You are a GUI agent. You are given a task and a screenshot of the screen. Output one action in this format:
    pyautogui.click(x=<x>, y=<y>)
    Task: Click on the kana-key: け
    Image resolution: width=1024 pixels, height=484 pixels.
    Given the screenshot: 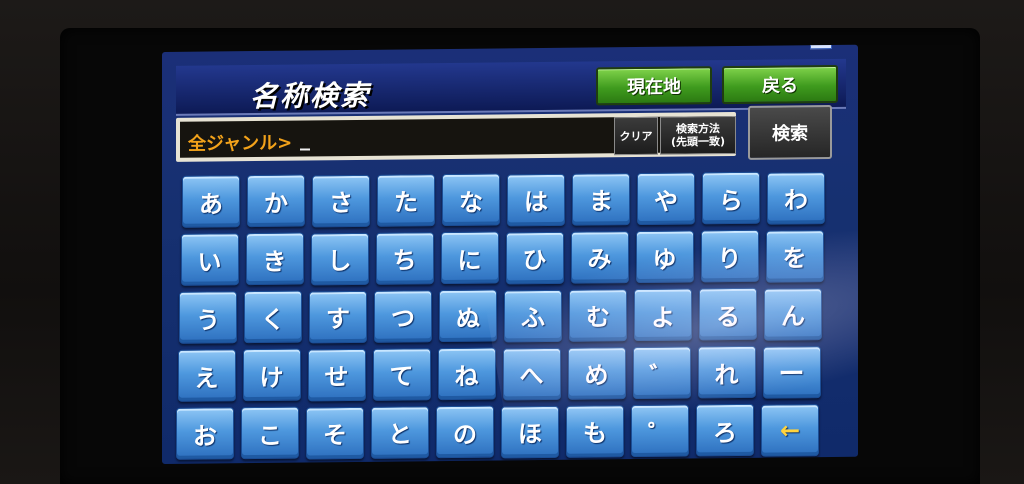 What is the action you would take?
    pyautogui.click(x=271, y=375)
    